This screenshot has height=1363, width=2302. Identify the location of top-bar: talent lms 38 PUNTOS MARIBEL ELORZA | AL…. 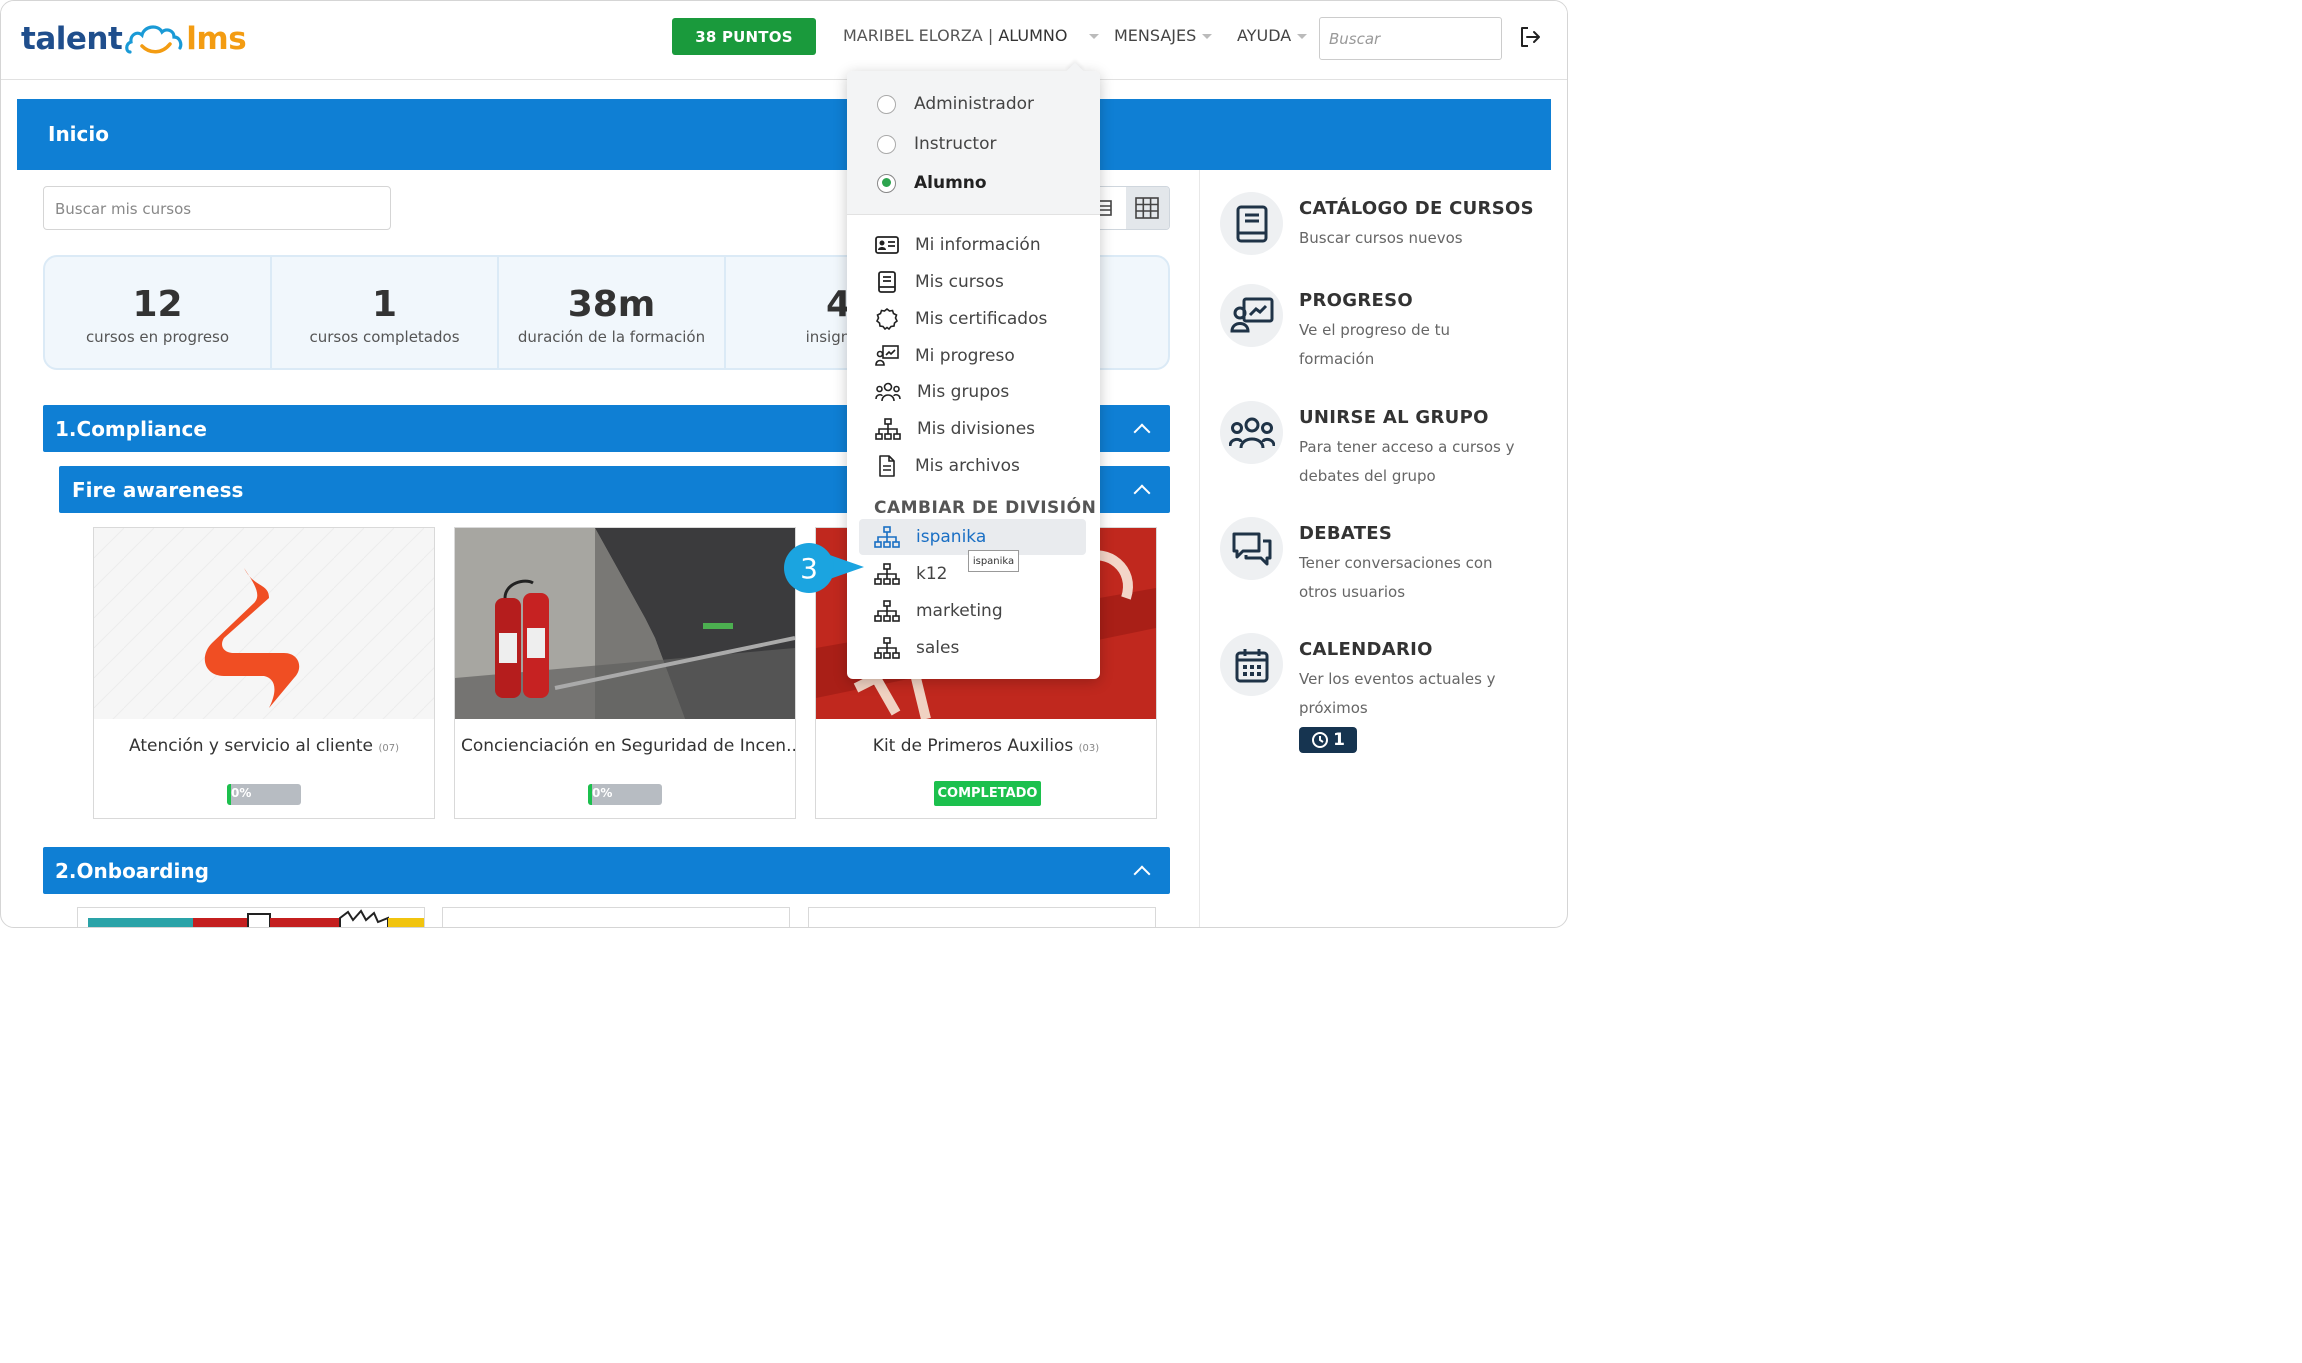
(784, 40).